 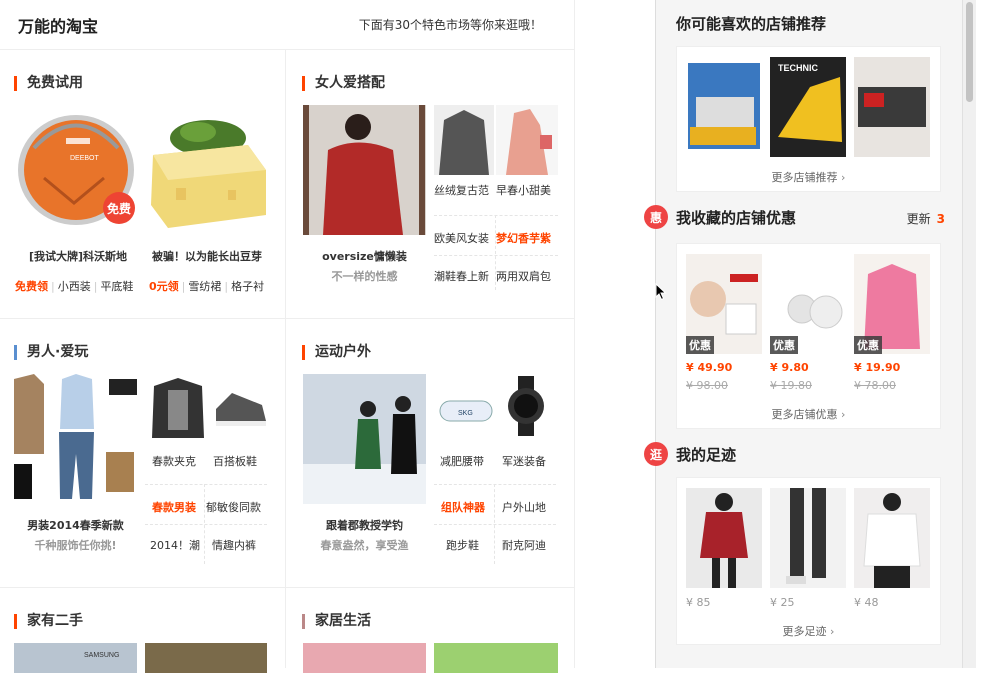 What do you see at coordinates (462, 461) in the screenshot?
I see `sports-img-label: 减肥腰带` at bounding box center [462, 461].